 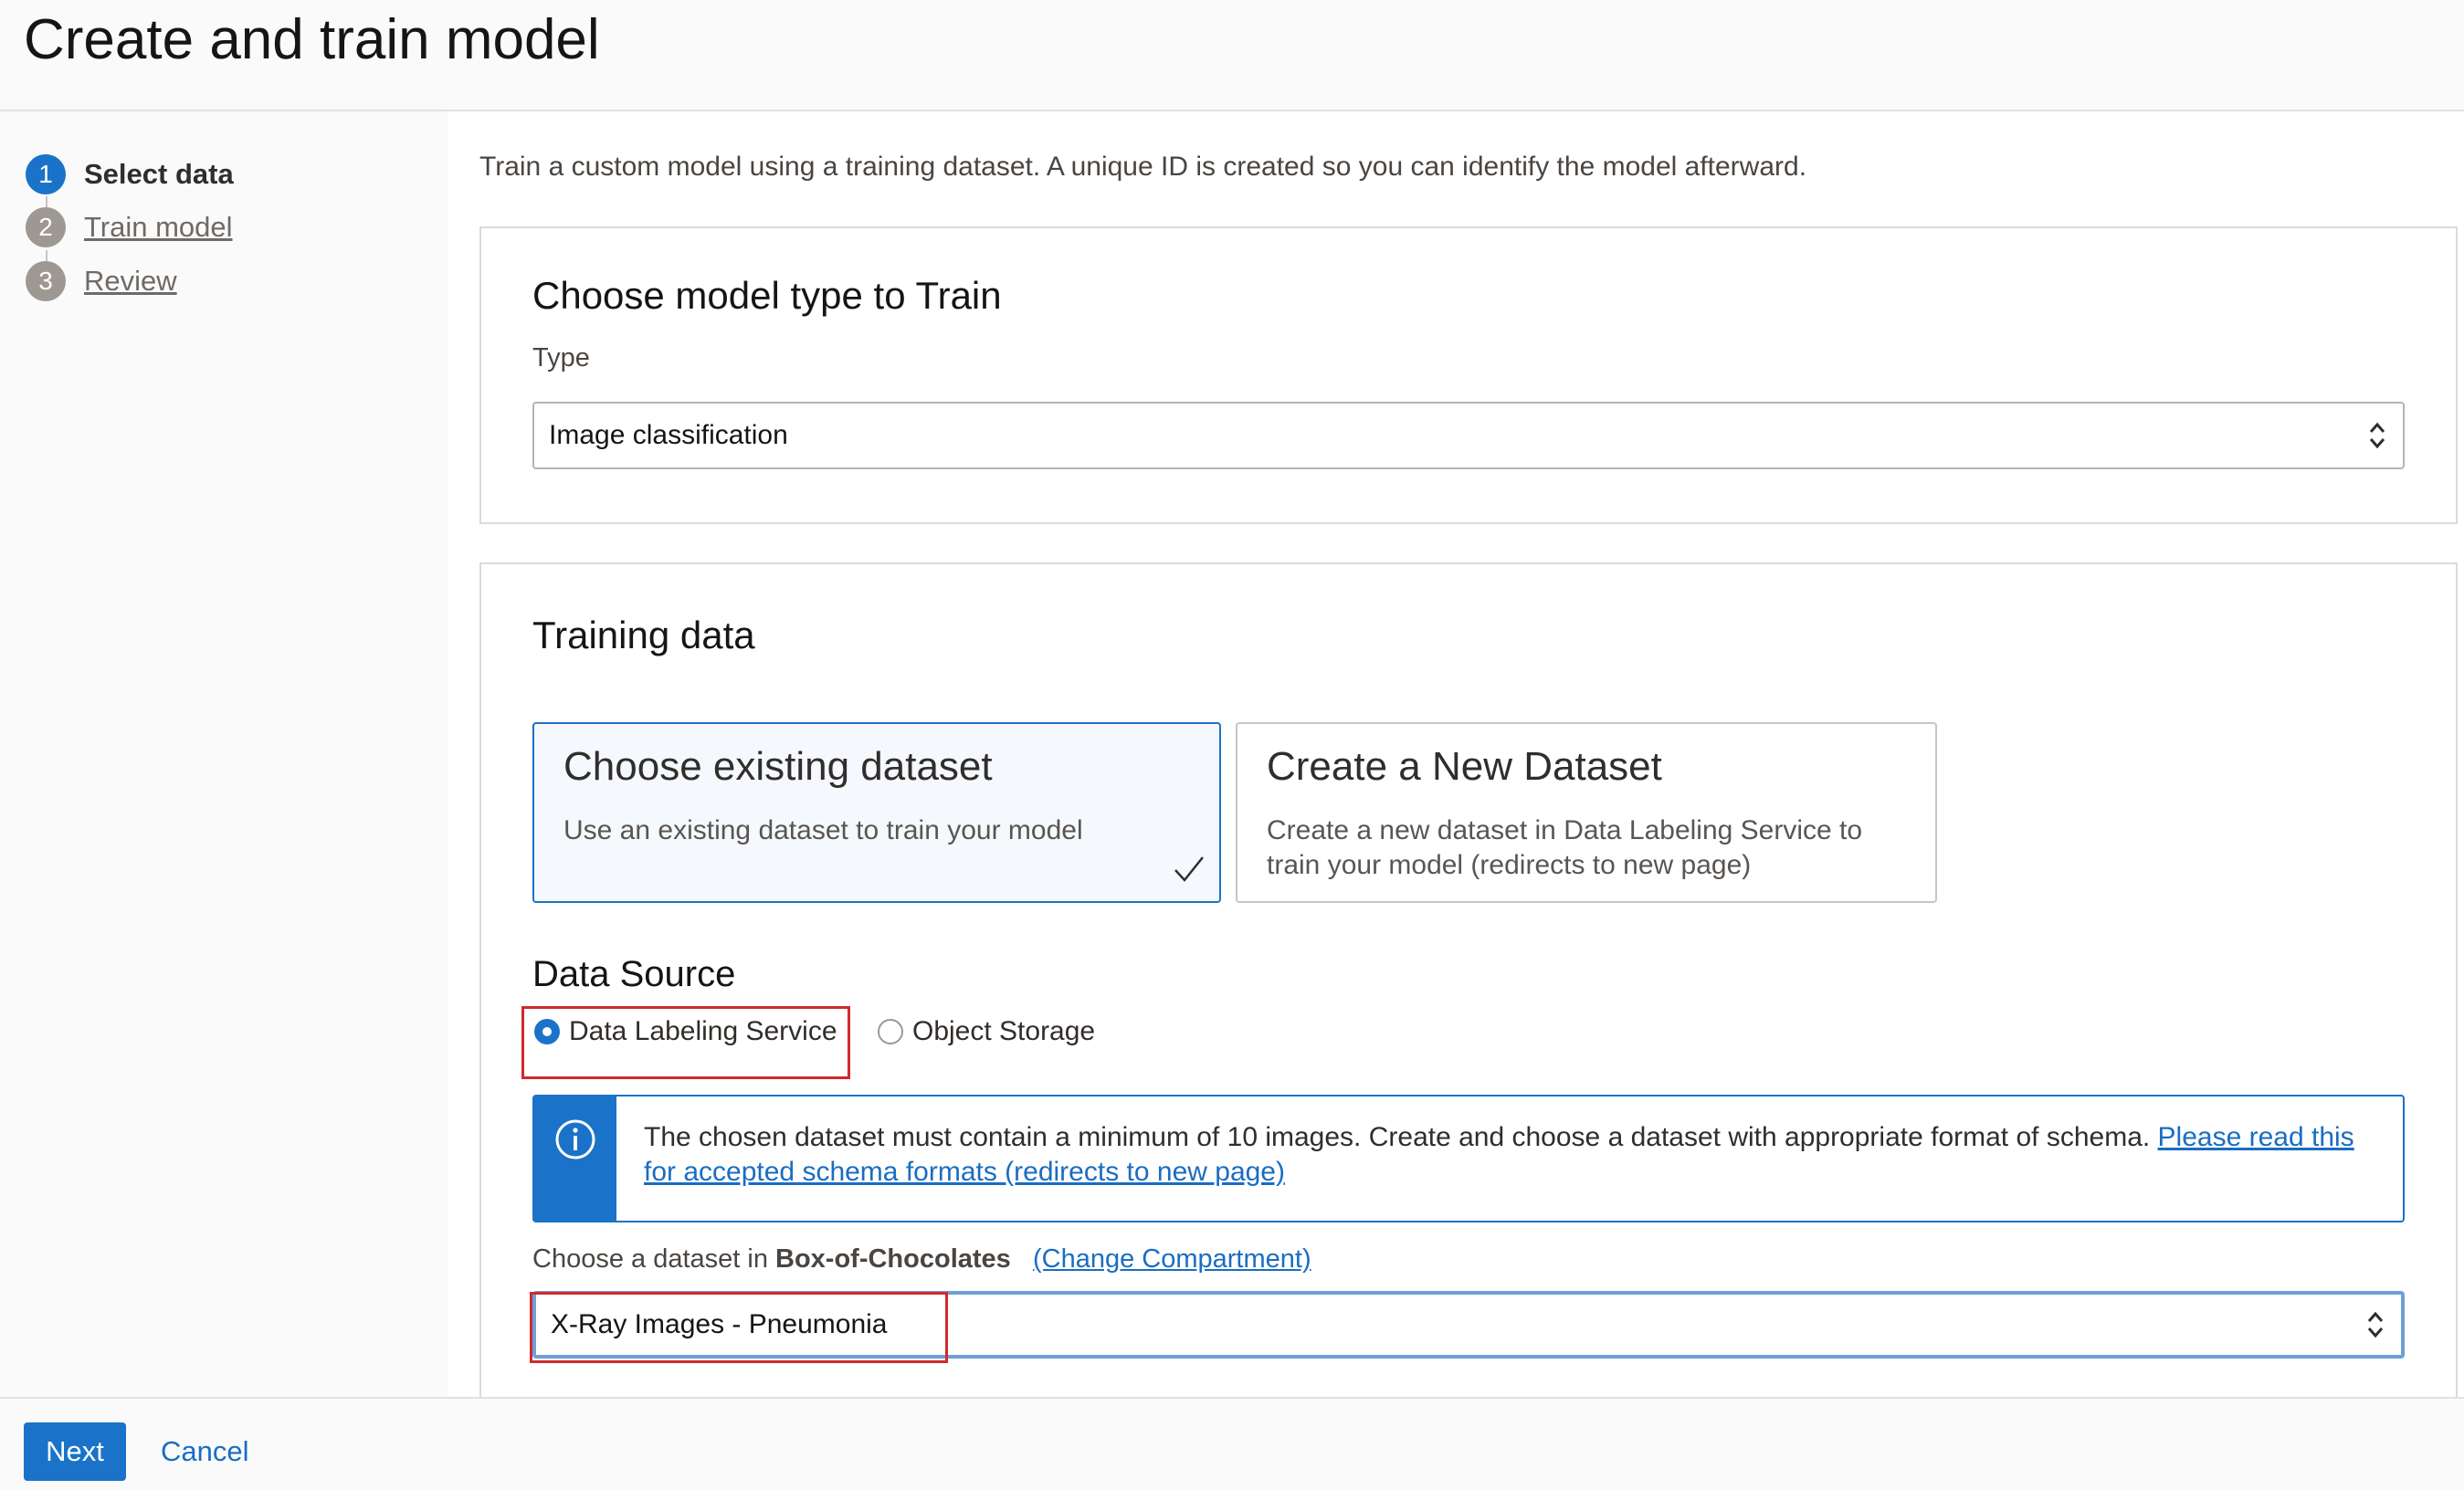 I want to click on tile-title: Choose existing dataset, so click(x=778, y=766).